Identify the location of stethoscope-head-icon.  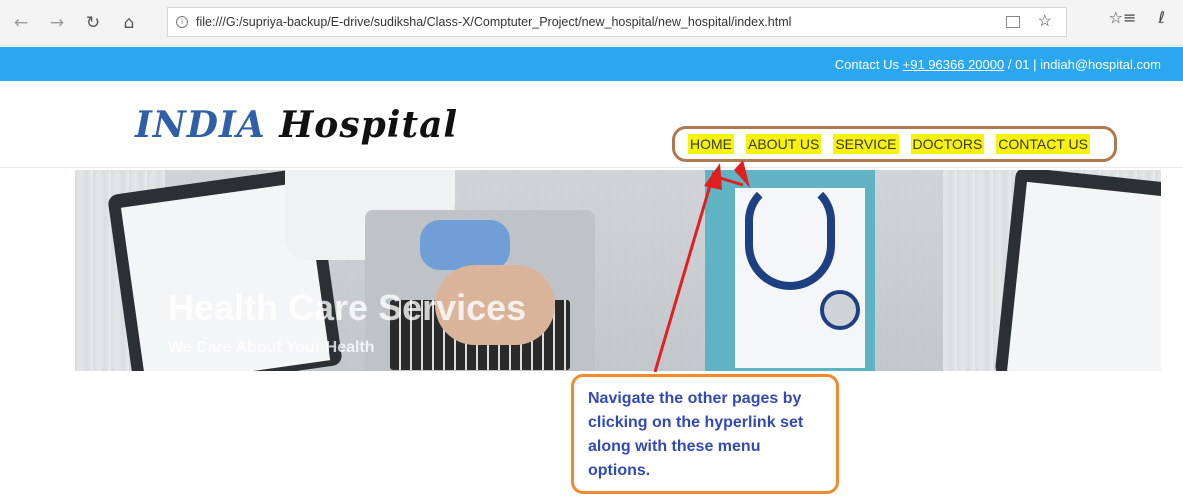
(840, 310).